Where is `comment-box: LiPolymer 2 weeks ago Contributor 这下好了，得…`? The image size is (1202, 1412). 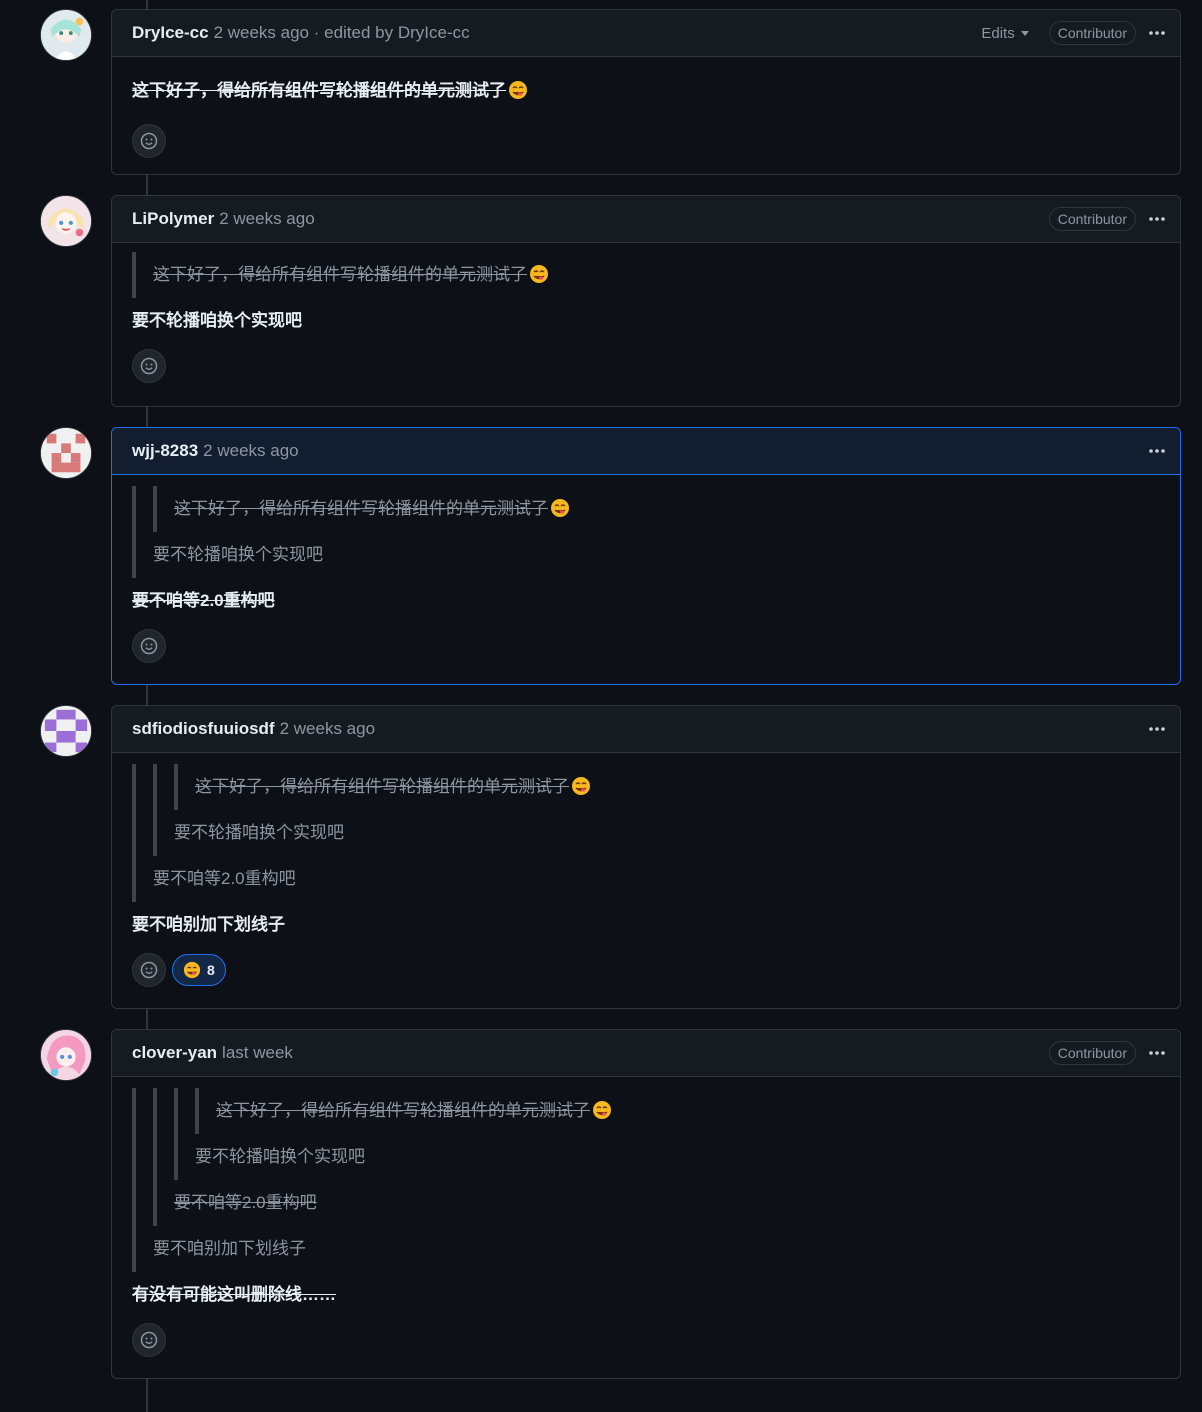
comment-box: LiPolymer 2 weeks ago Contributor 这下好了，得… is located at coordinates (646, 301).